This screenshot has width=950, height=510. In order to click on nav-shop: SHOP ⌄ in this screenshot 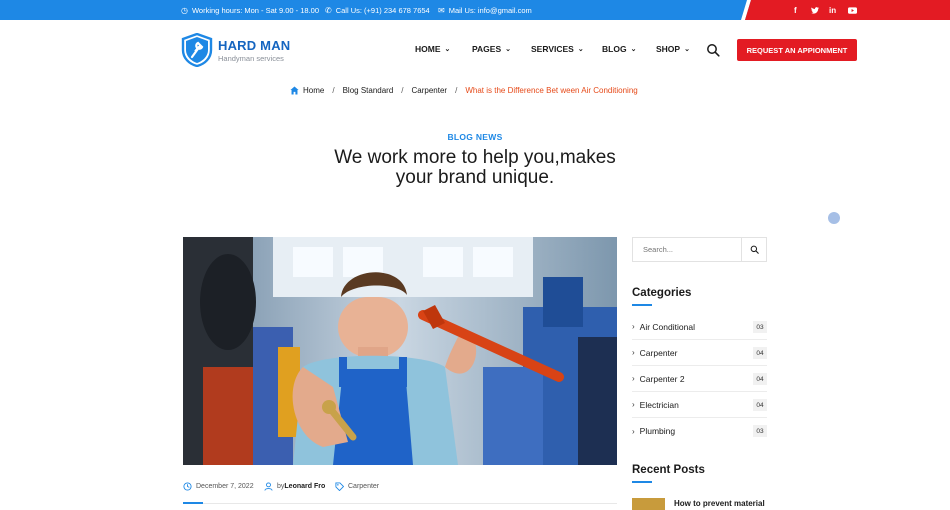, I will do `click(673, 49)`.